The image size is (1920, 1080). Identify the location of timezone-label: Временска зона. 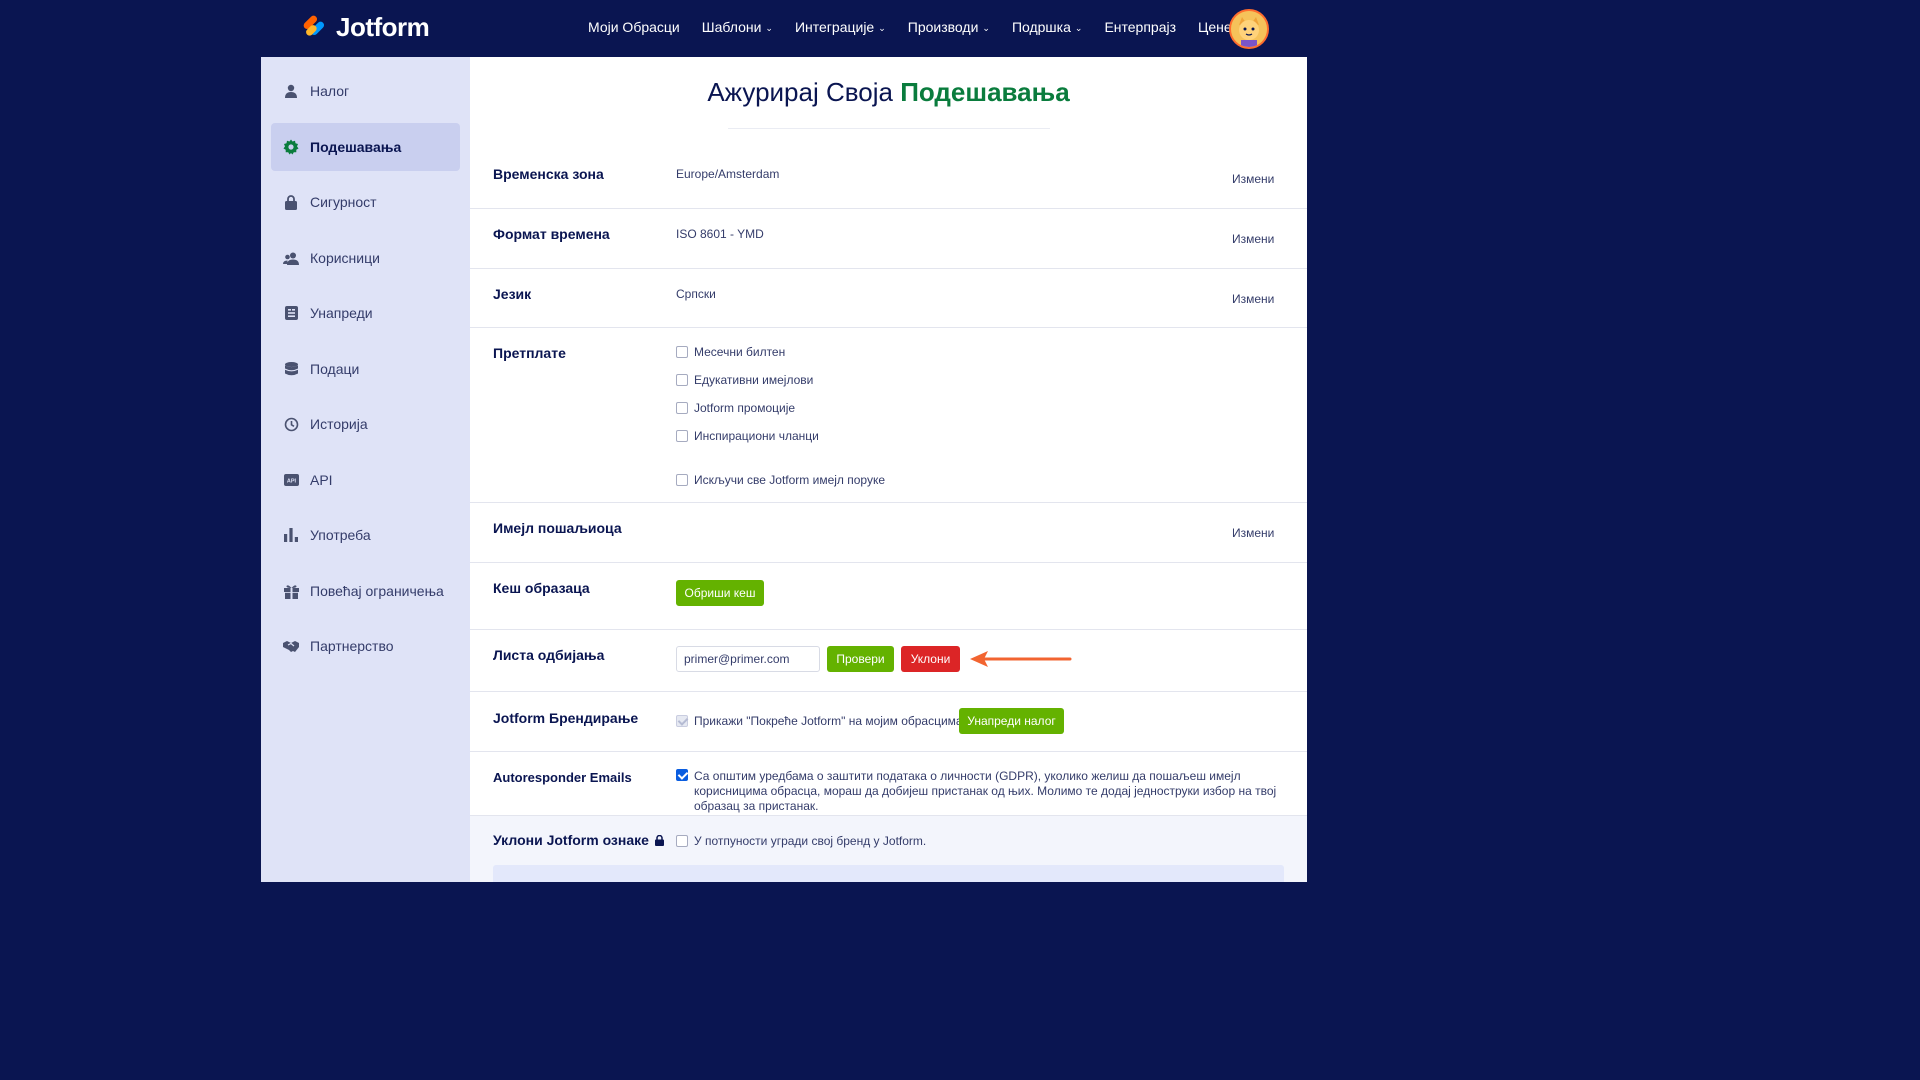
(548, 174).